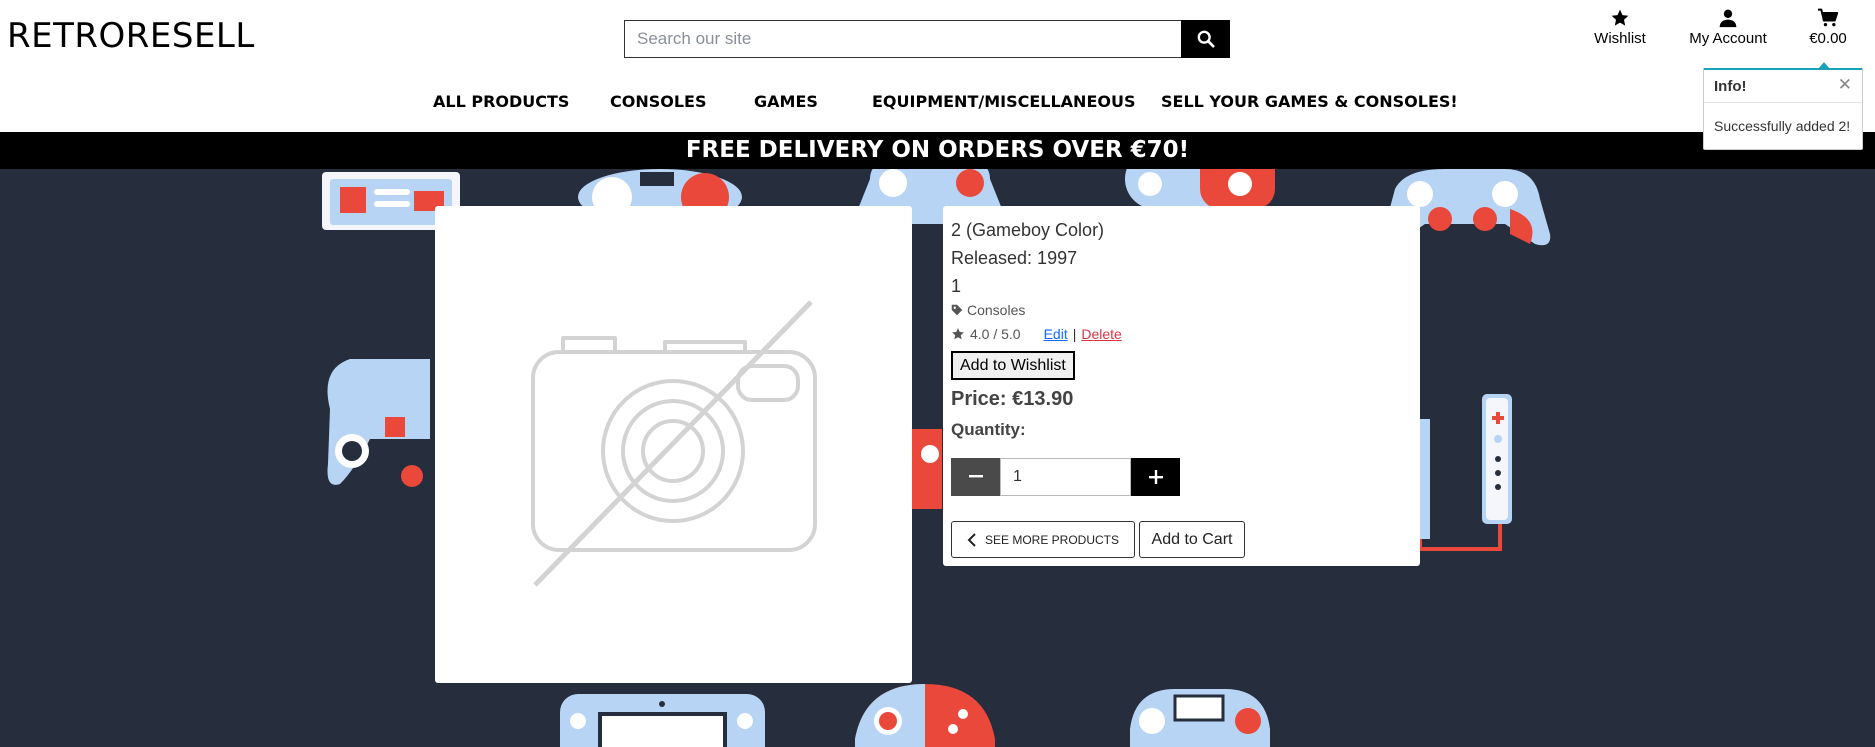 This screenshot has width=1875, height=747. Describe the element at coordinates (937, 150) in the screenshot. I see `free-delivery-banner: FREE DELIVERY ON ORDERS OVER €70!` at that location.